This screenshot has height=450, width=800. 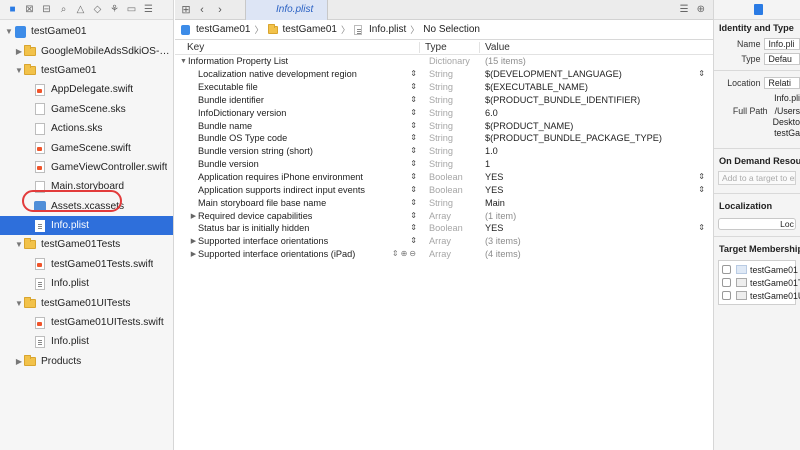 What do you see at coordinates (758, 269) in the screenshot?
I see `target-row: testGame01` at bounding box center [758, 269].